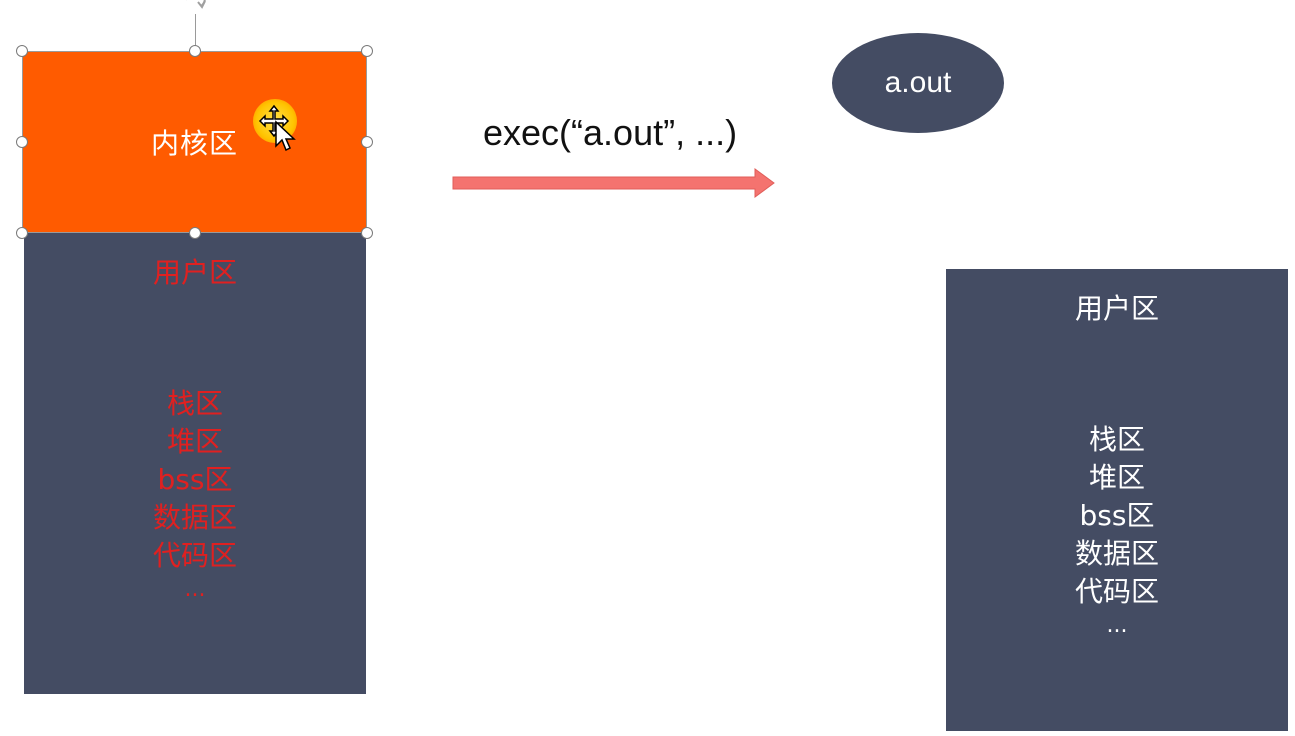  Describe the element at coordinates (195, 8) in the screenshot. I see `rotate-handle-icon` at that location.